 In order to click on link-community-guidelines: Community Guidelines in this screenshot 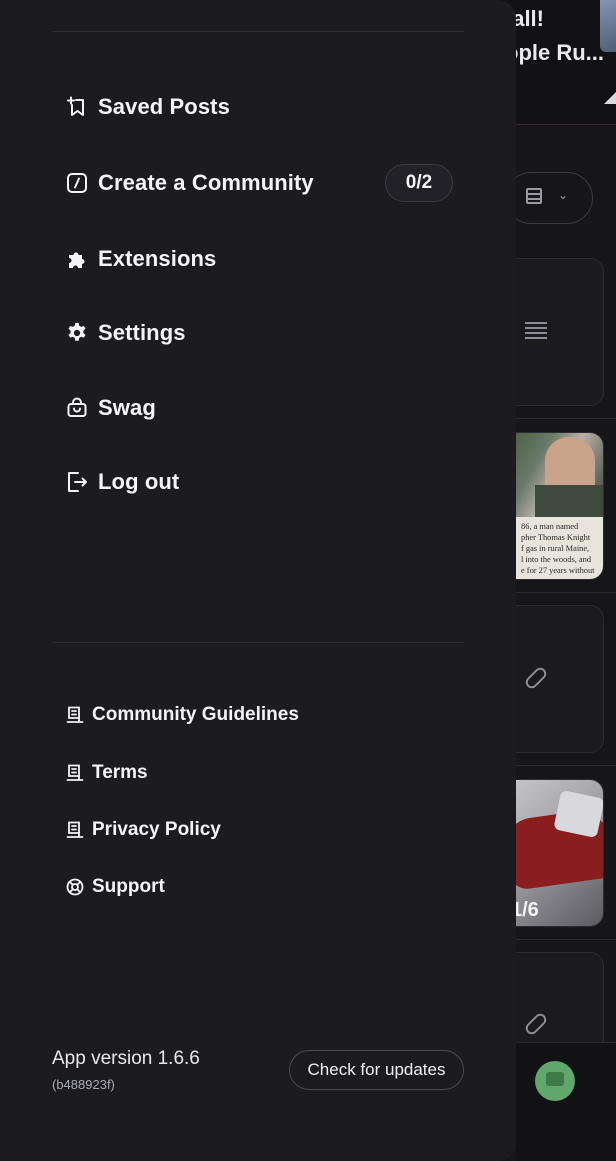, I will do `click(182, 715)`.